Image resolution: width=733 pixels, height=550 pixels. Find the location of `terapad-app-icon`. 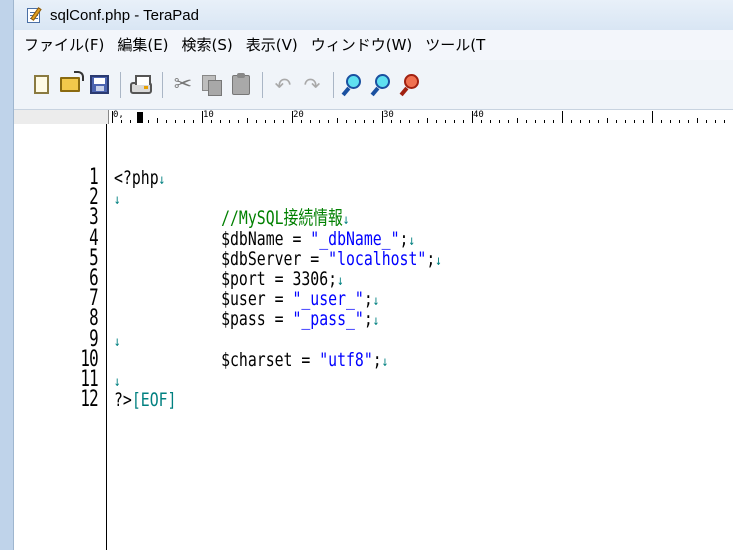

terapad-app-icon is located at coordinates (35, 15).